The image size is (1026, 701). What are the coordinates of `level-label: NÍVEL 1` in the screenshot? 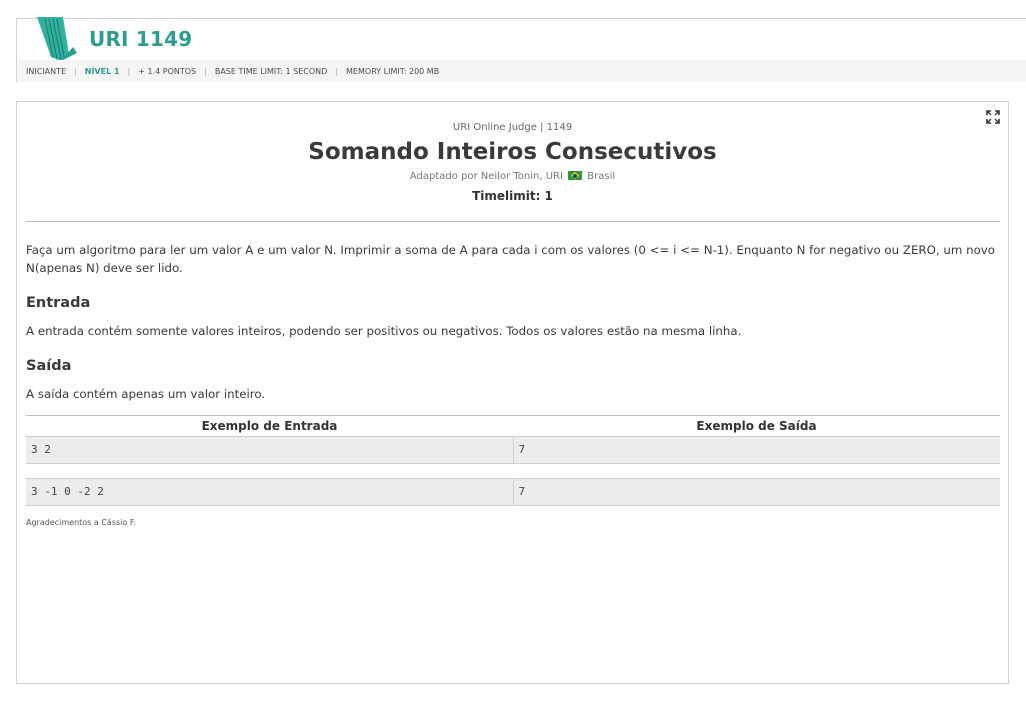 It's located at (102, 71).